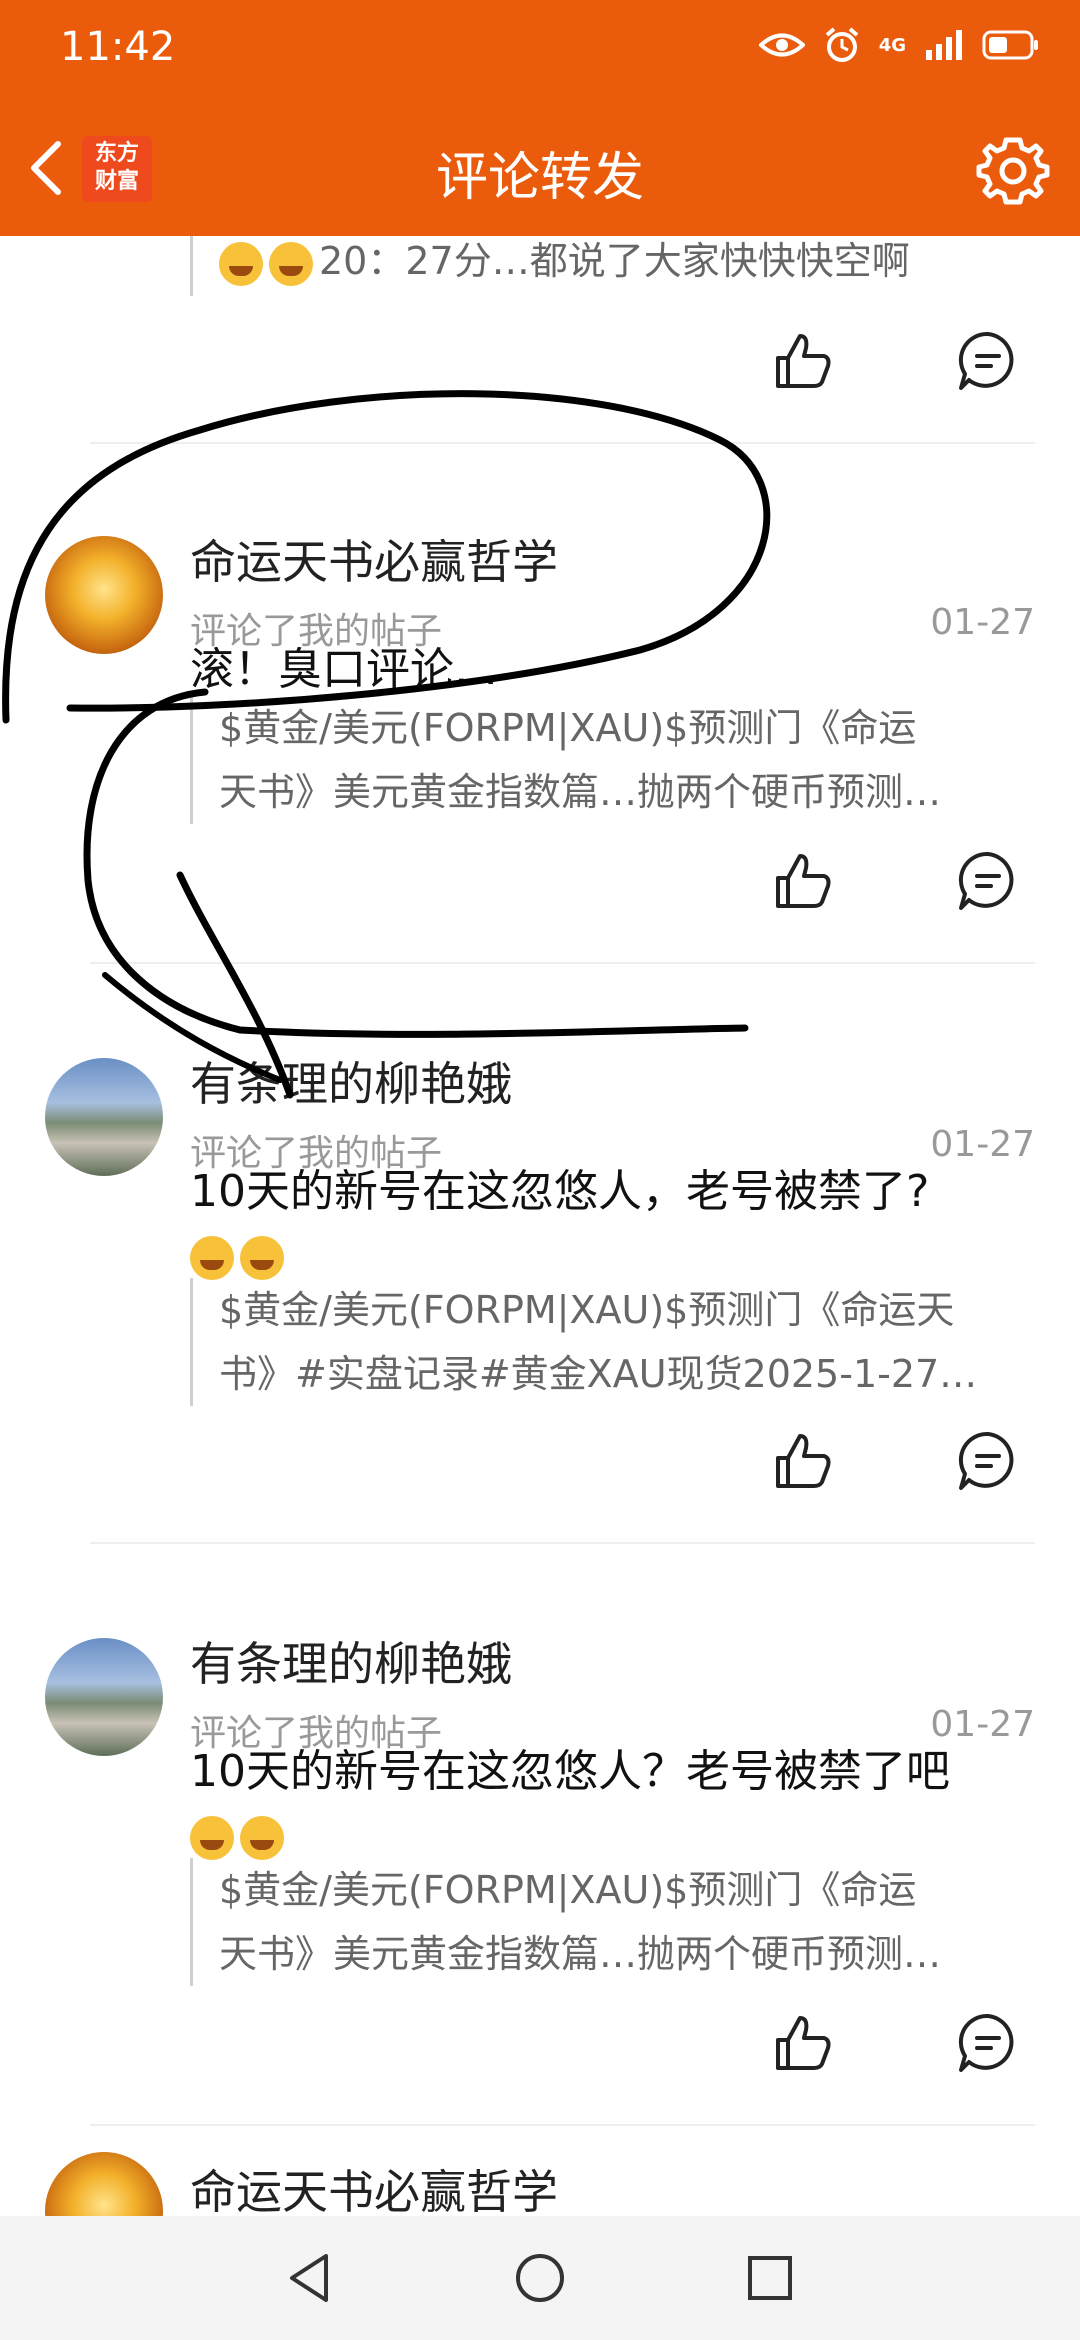 This screenshot has height=2340, width=1080. I want to click on app-header: 11:42 4G 东方 财富 评论转发, so click(540, 118).